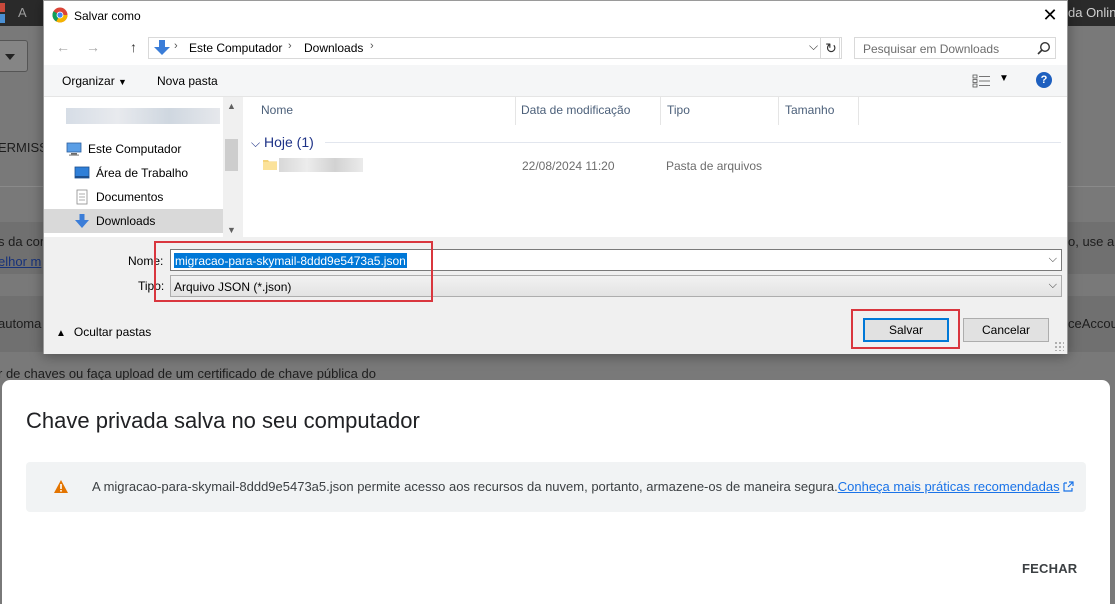 Image resolution: width=1115 pixels, height=604 pixels. I want to click on background-dropdown-button, so click(14, 56).